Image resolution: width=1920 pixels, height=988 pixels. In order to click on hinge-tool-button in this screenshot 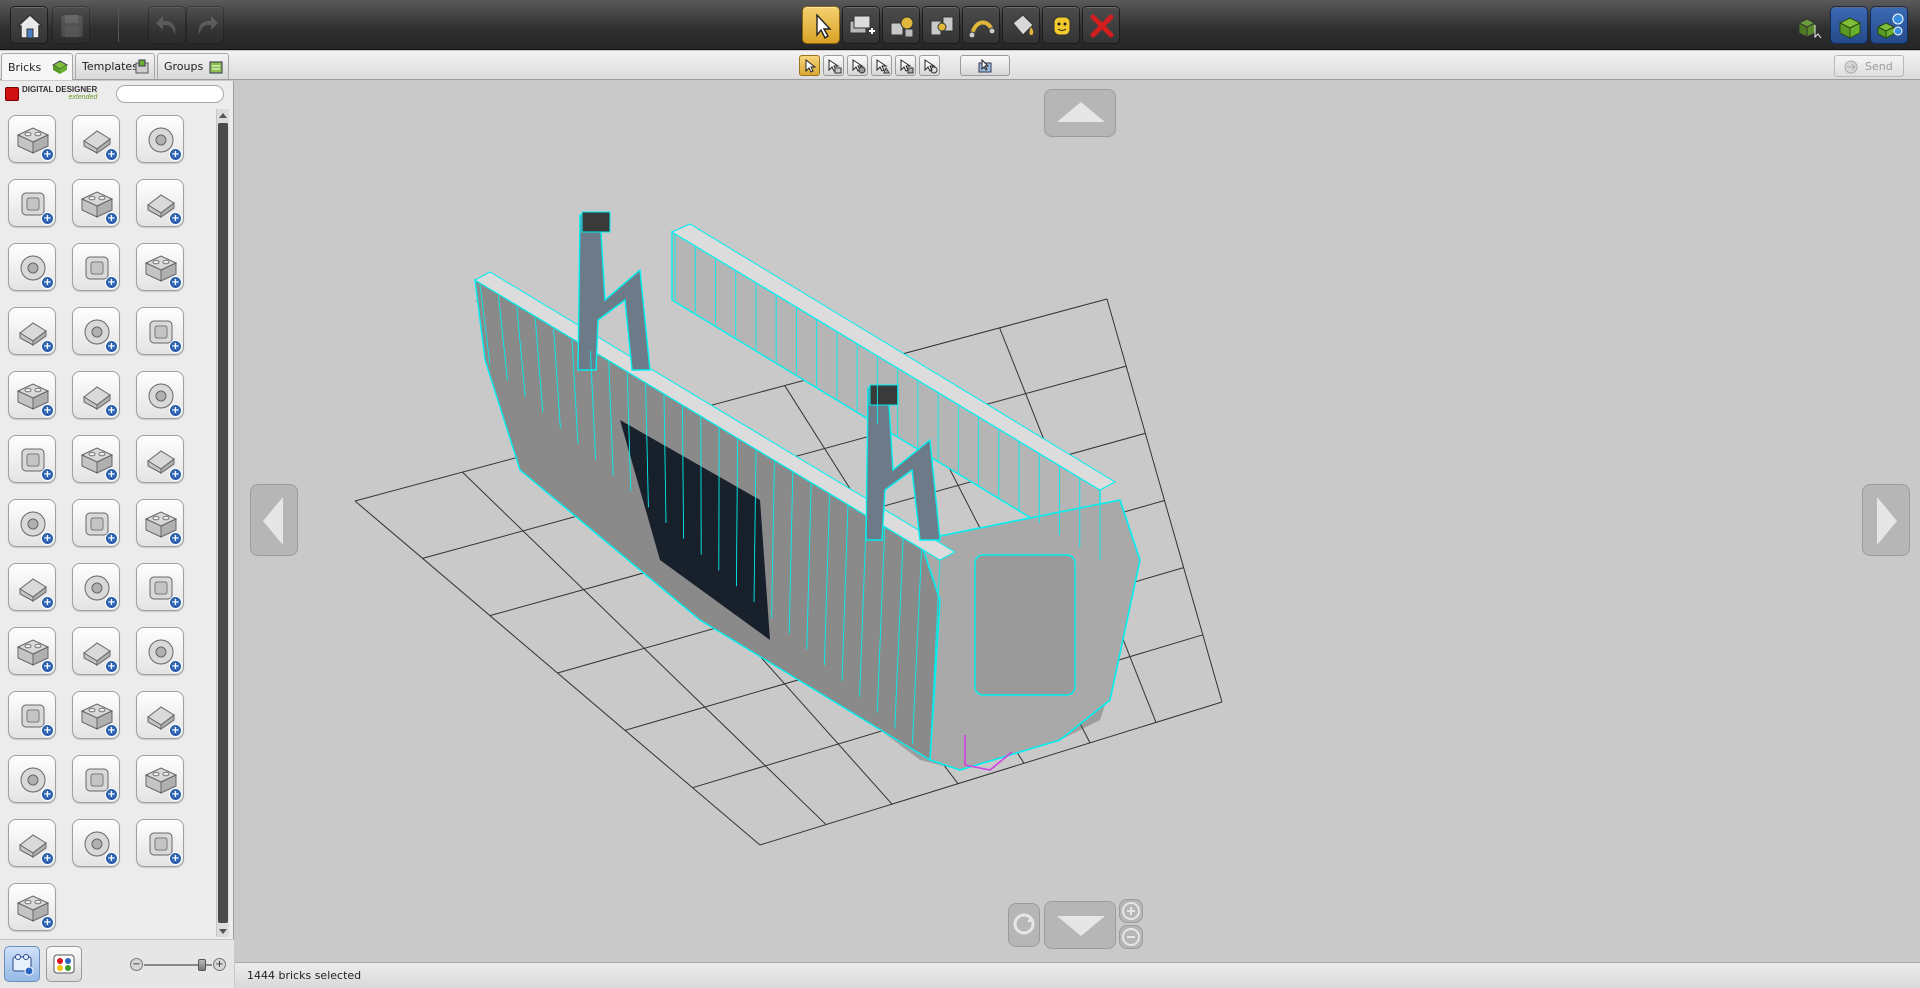, I will do `click(901, 25)`.